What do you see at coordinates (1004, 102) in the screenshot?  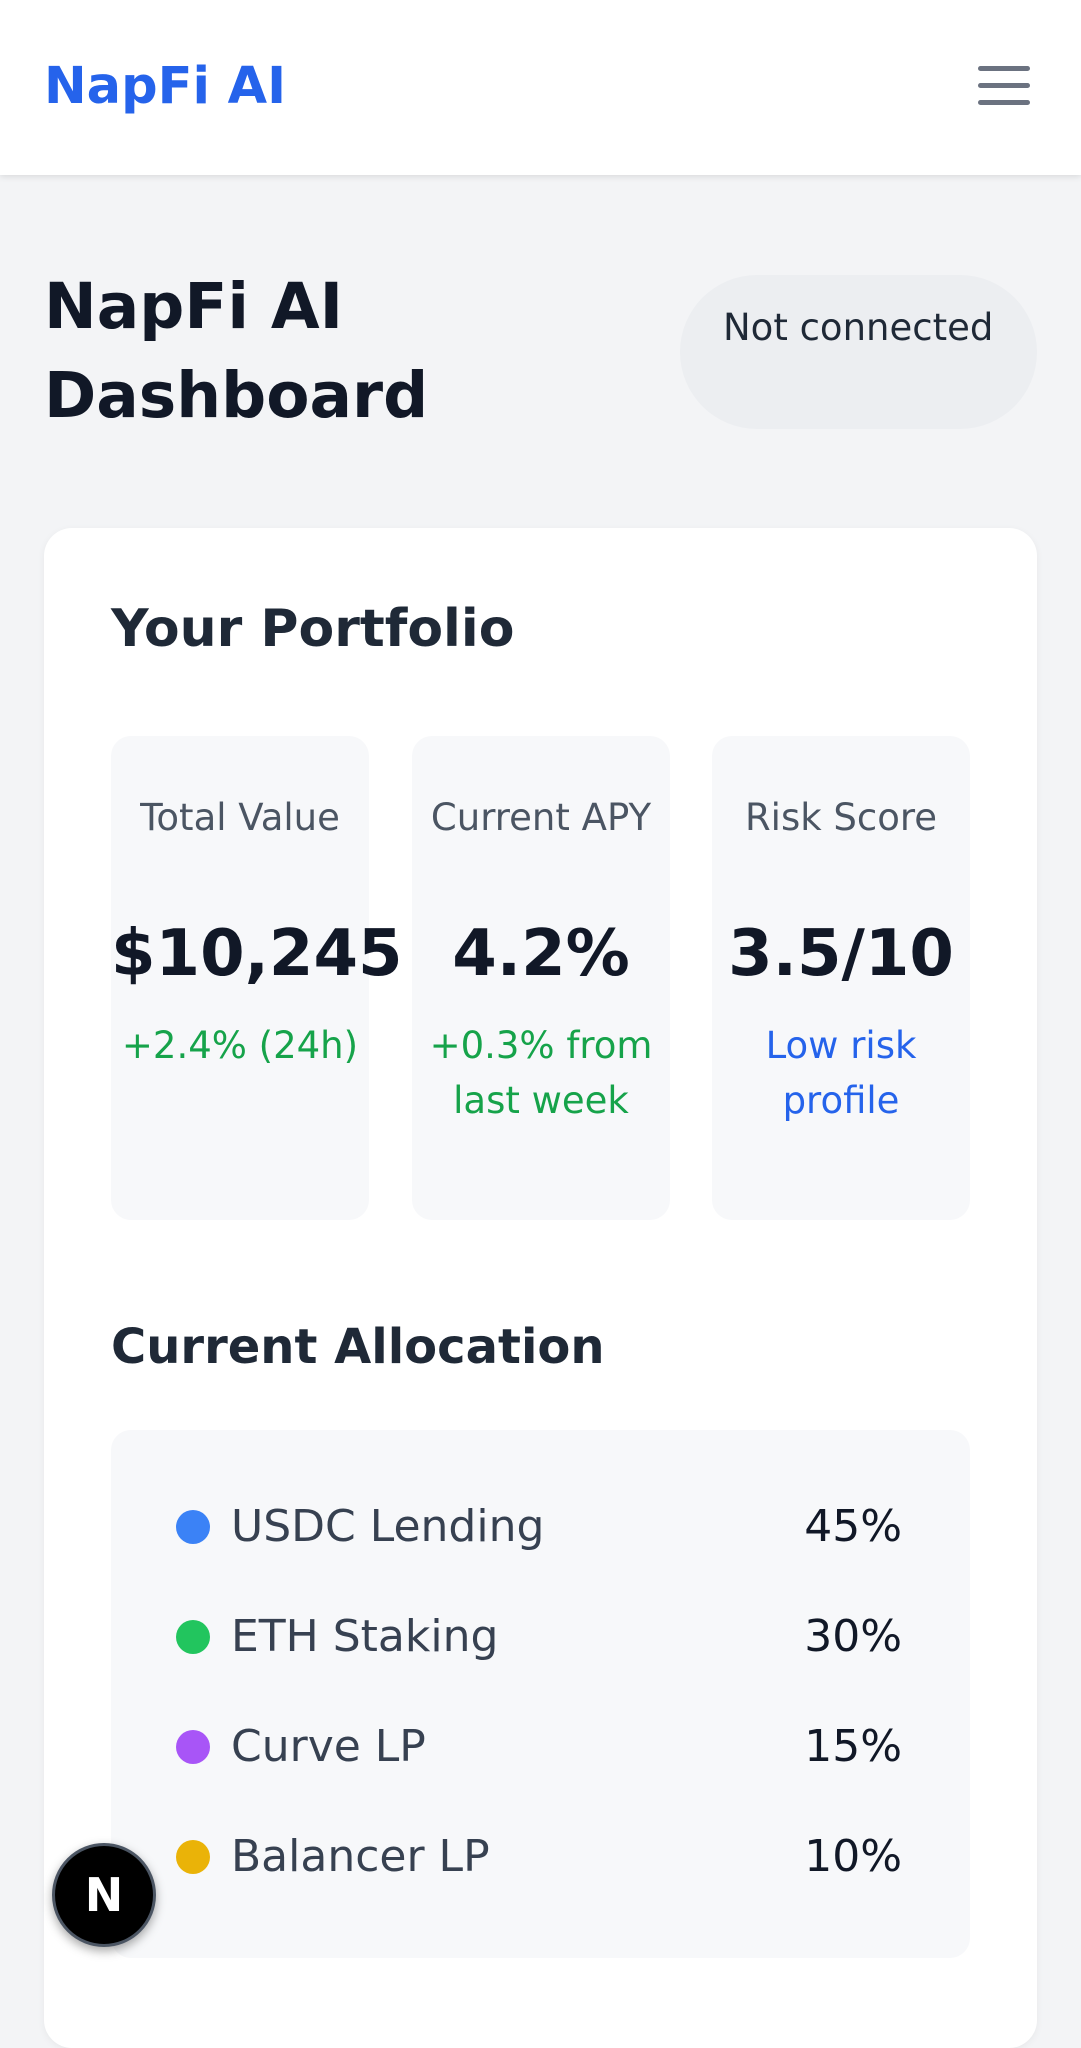 I see `menu-bar-bottom` at bounding box center [1004, 102].